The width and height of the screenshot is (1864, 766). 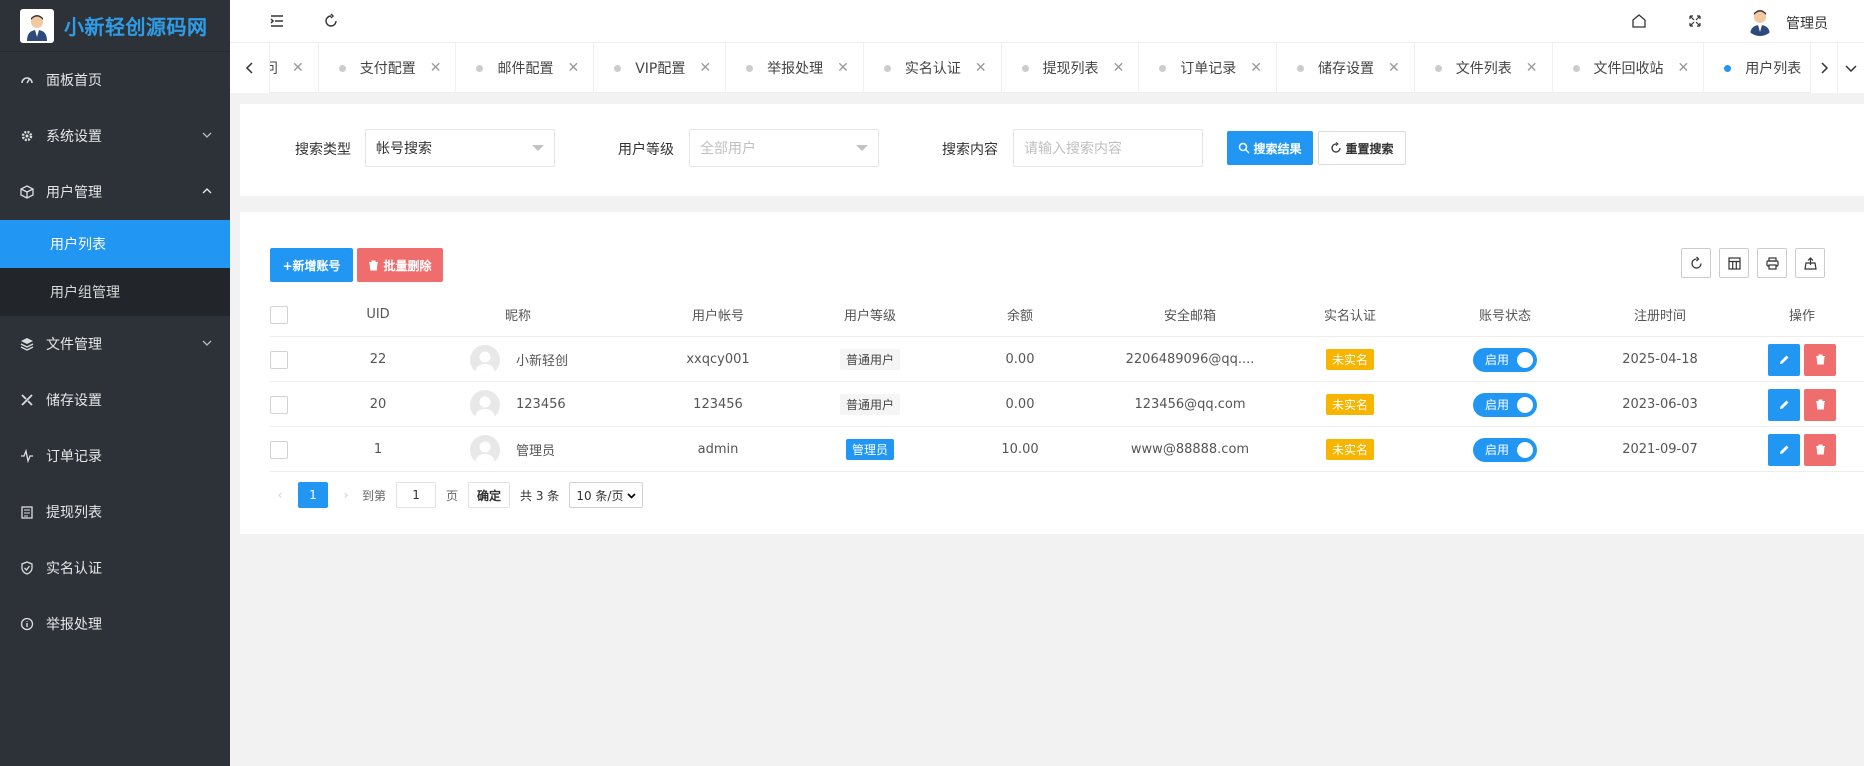 I want to click on tab-dot, so click(x=750, y=68).